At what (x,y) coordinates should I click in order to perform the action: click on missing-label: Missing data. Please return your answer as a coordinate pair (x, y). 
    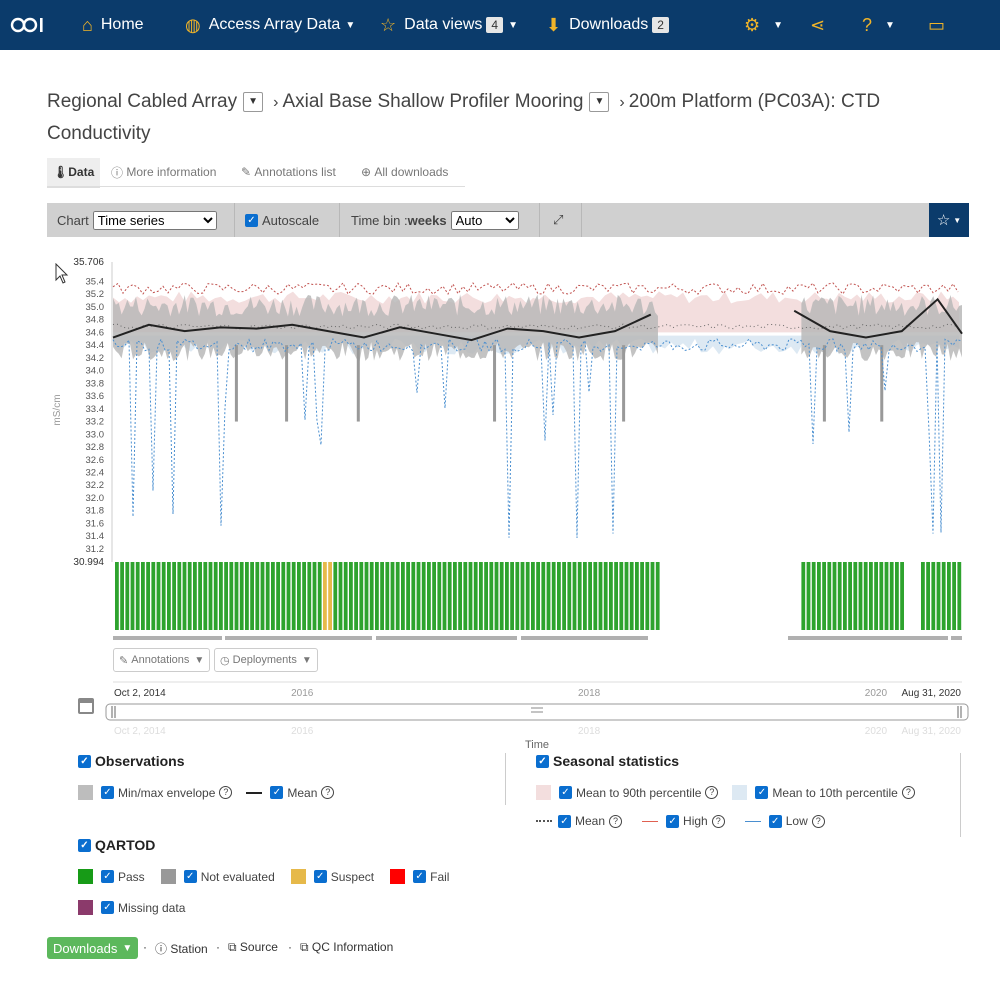
    Looking at the image, I should click on (152, 907).